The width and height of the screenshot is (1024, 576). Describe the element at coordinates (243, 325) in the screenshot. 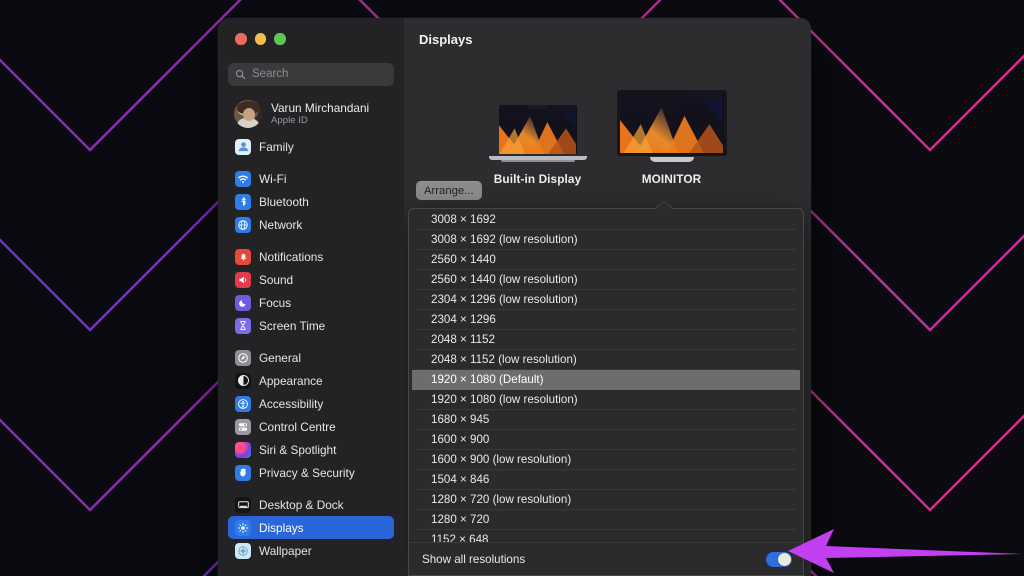

I see `screen-time-icon` at that location.